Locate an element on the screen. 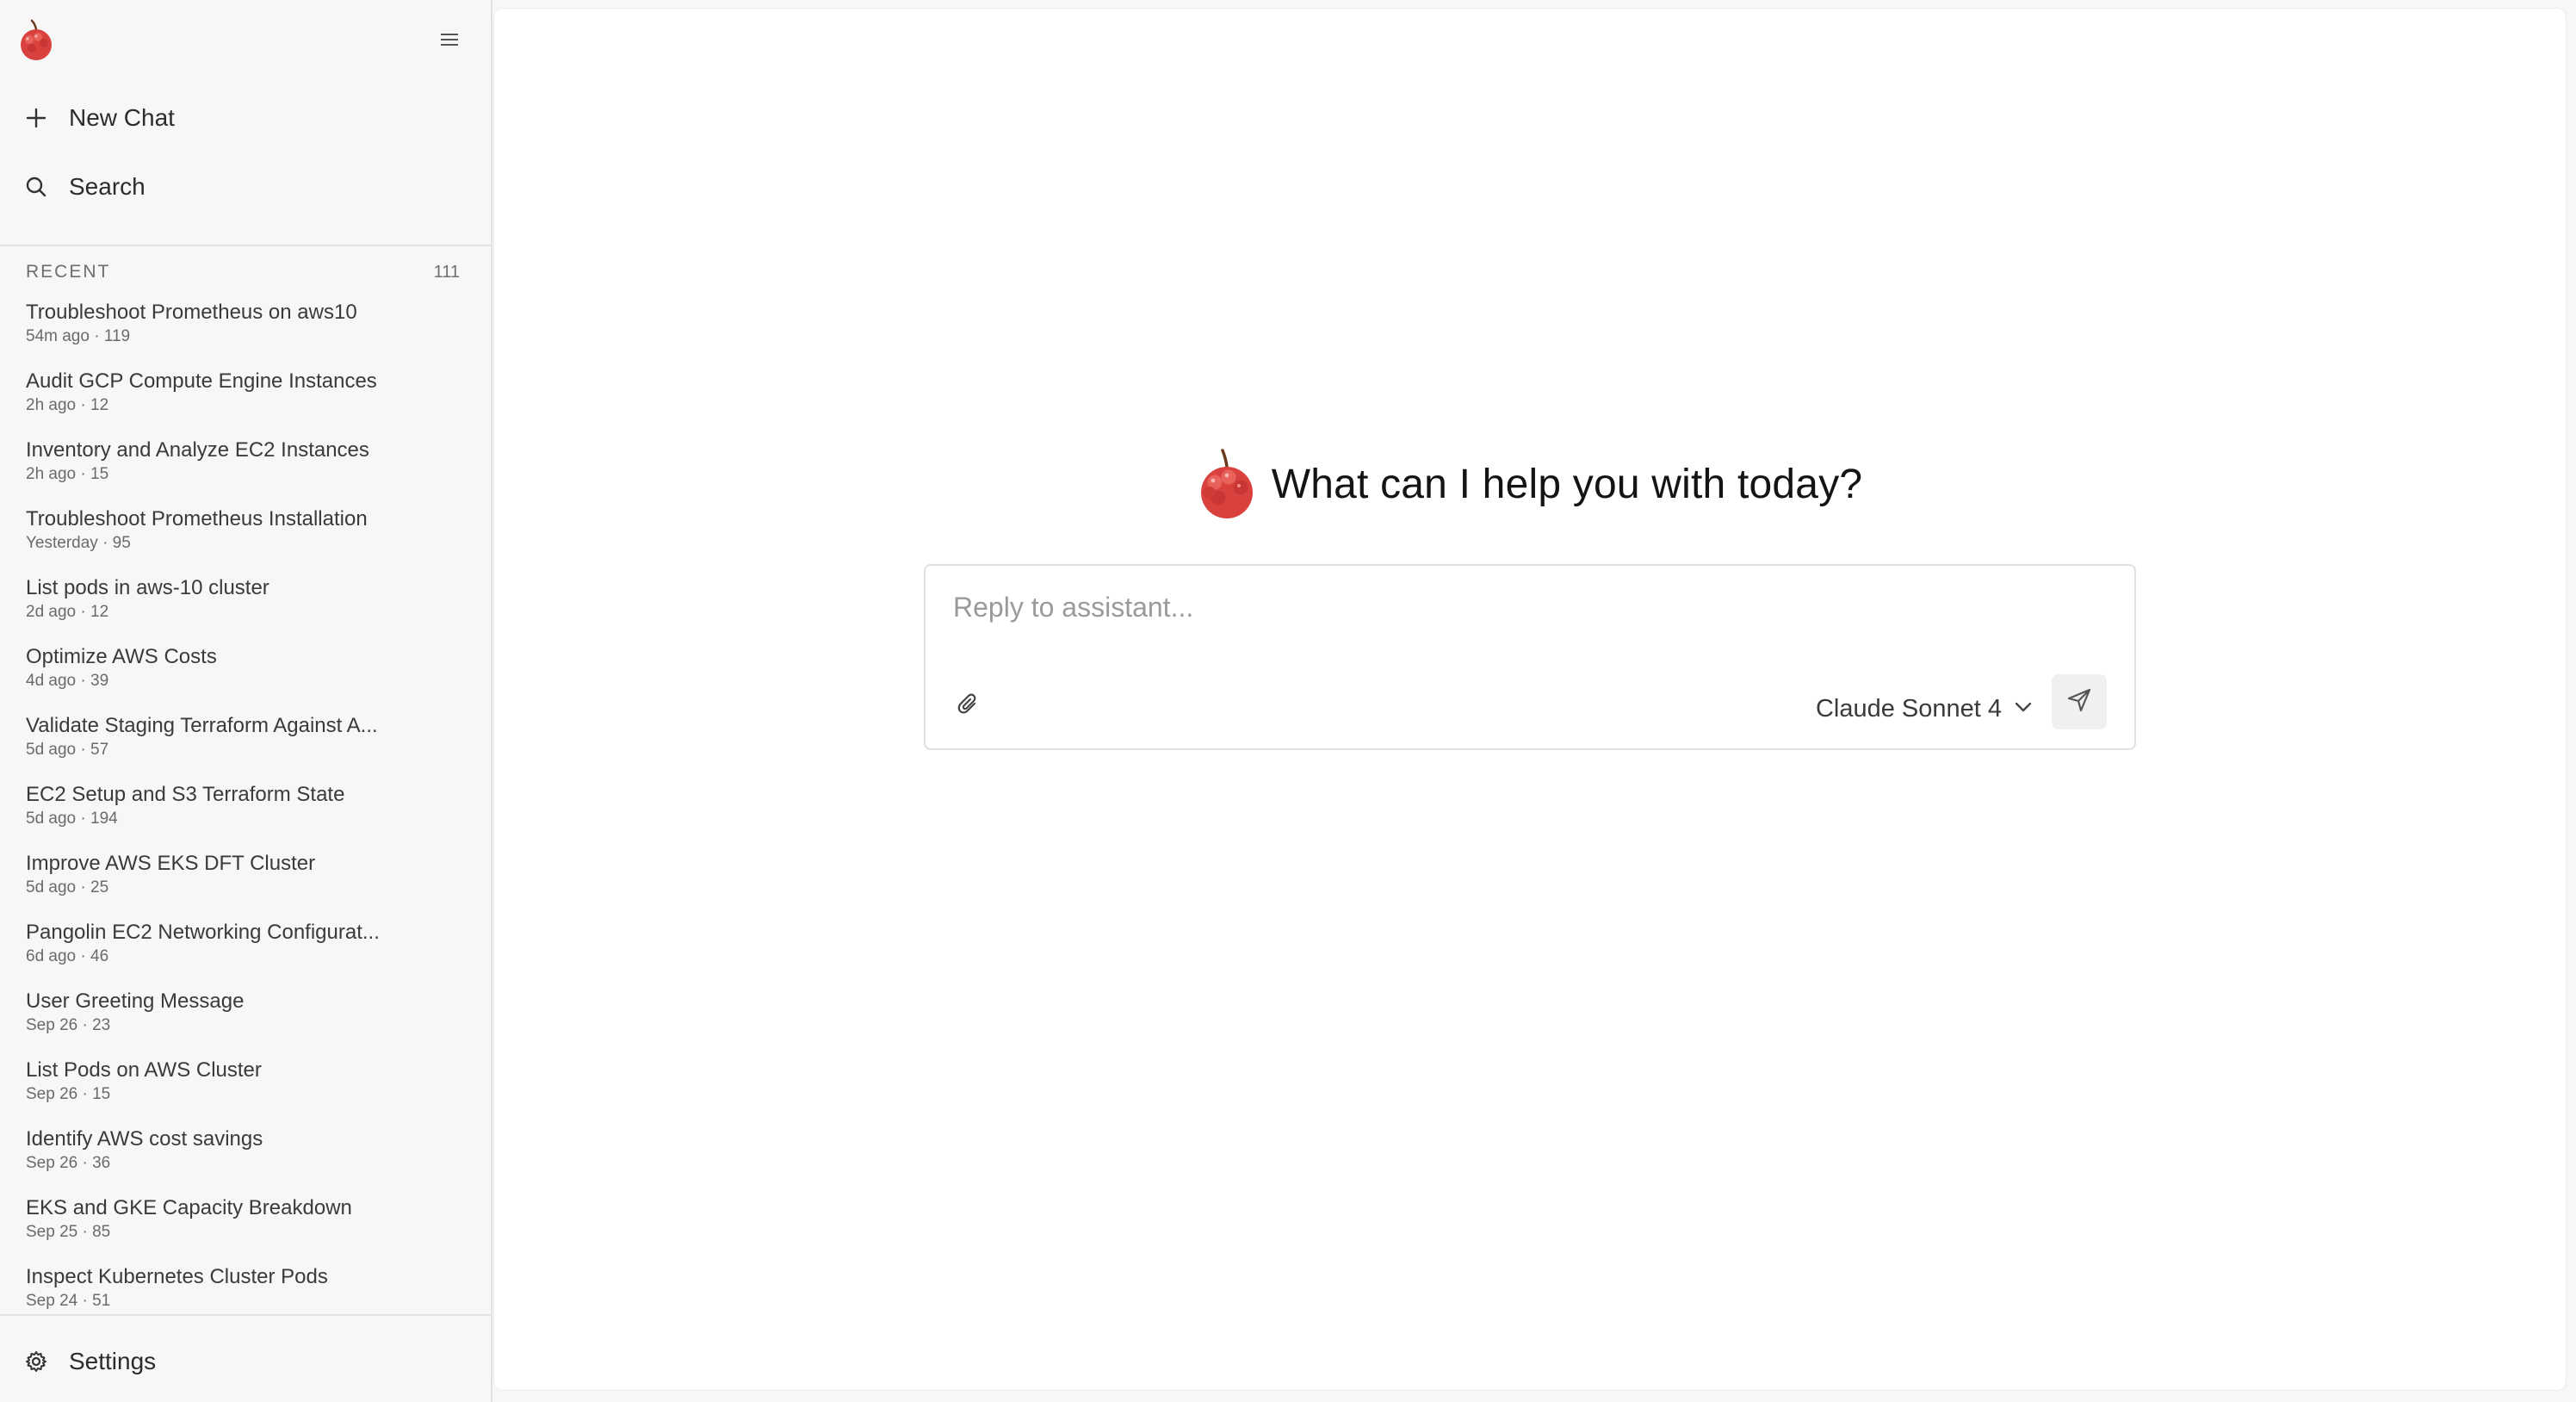 This screenshot has width=2576, height=1402. model-label: Claude Sonnet 4 is located at coordinates (1909, 708).